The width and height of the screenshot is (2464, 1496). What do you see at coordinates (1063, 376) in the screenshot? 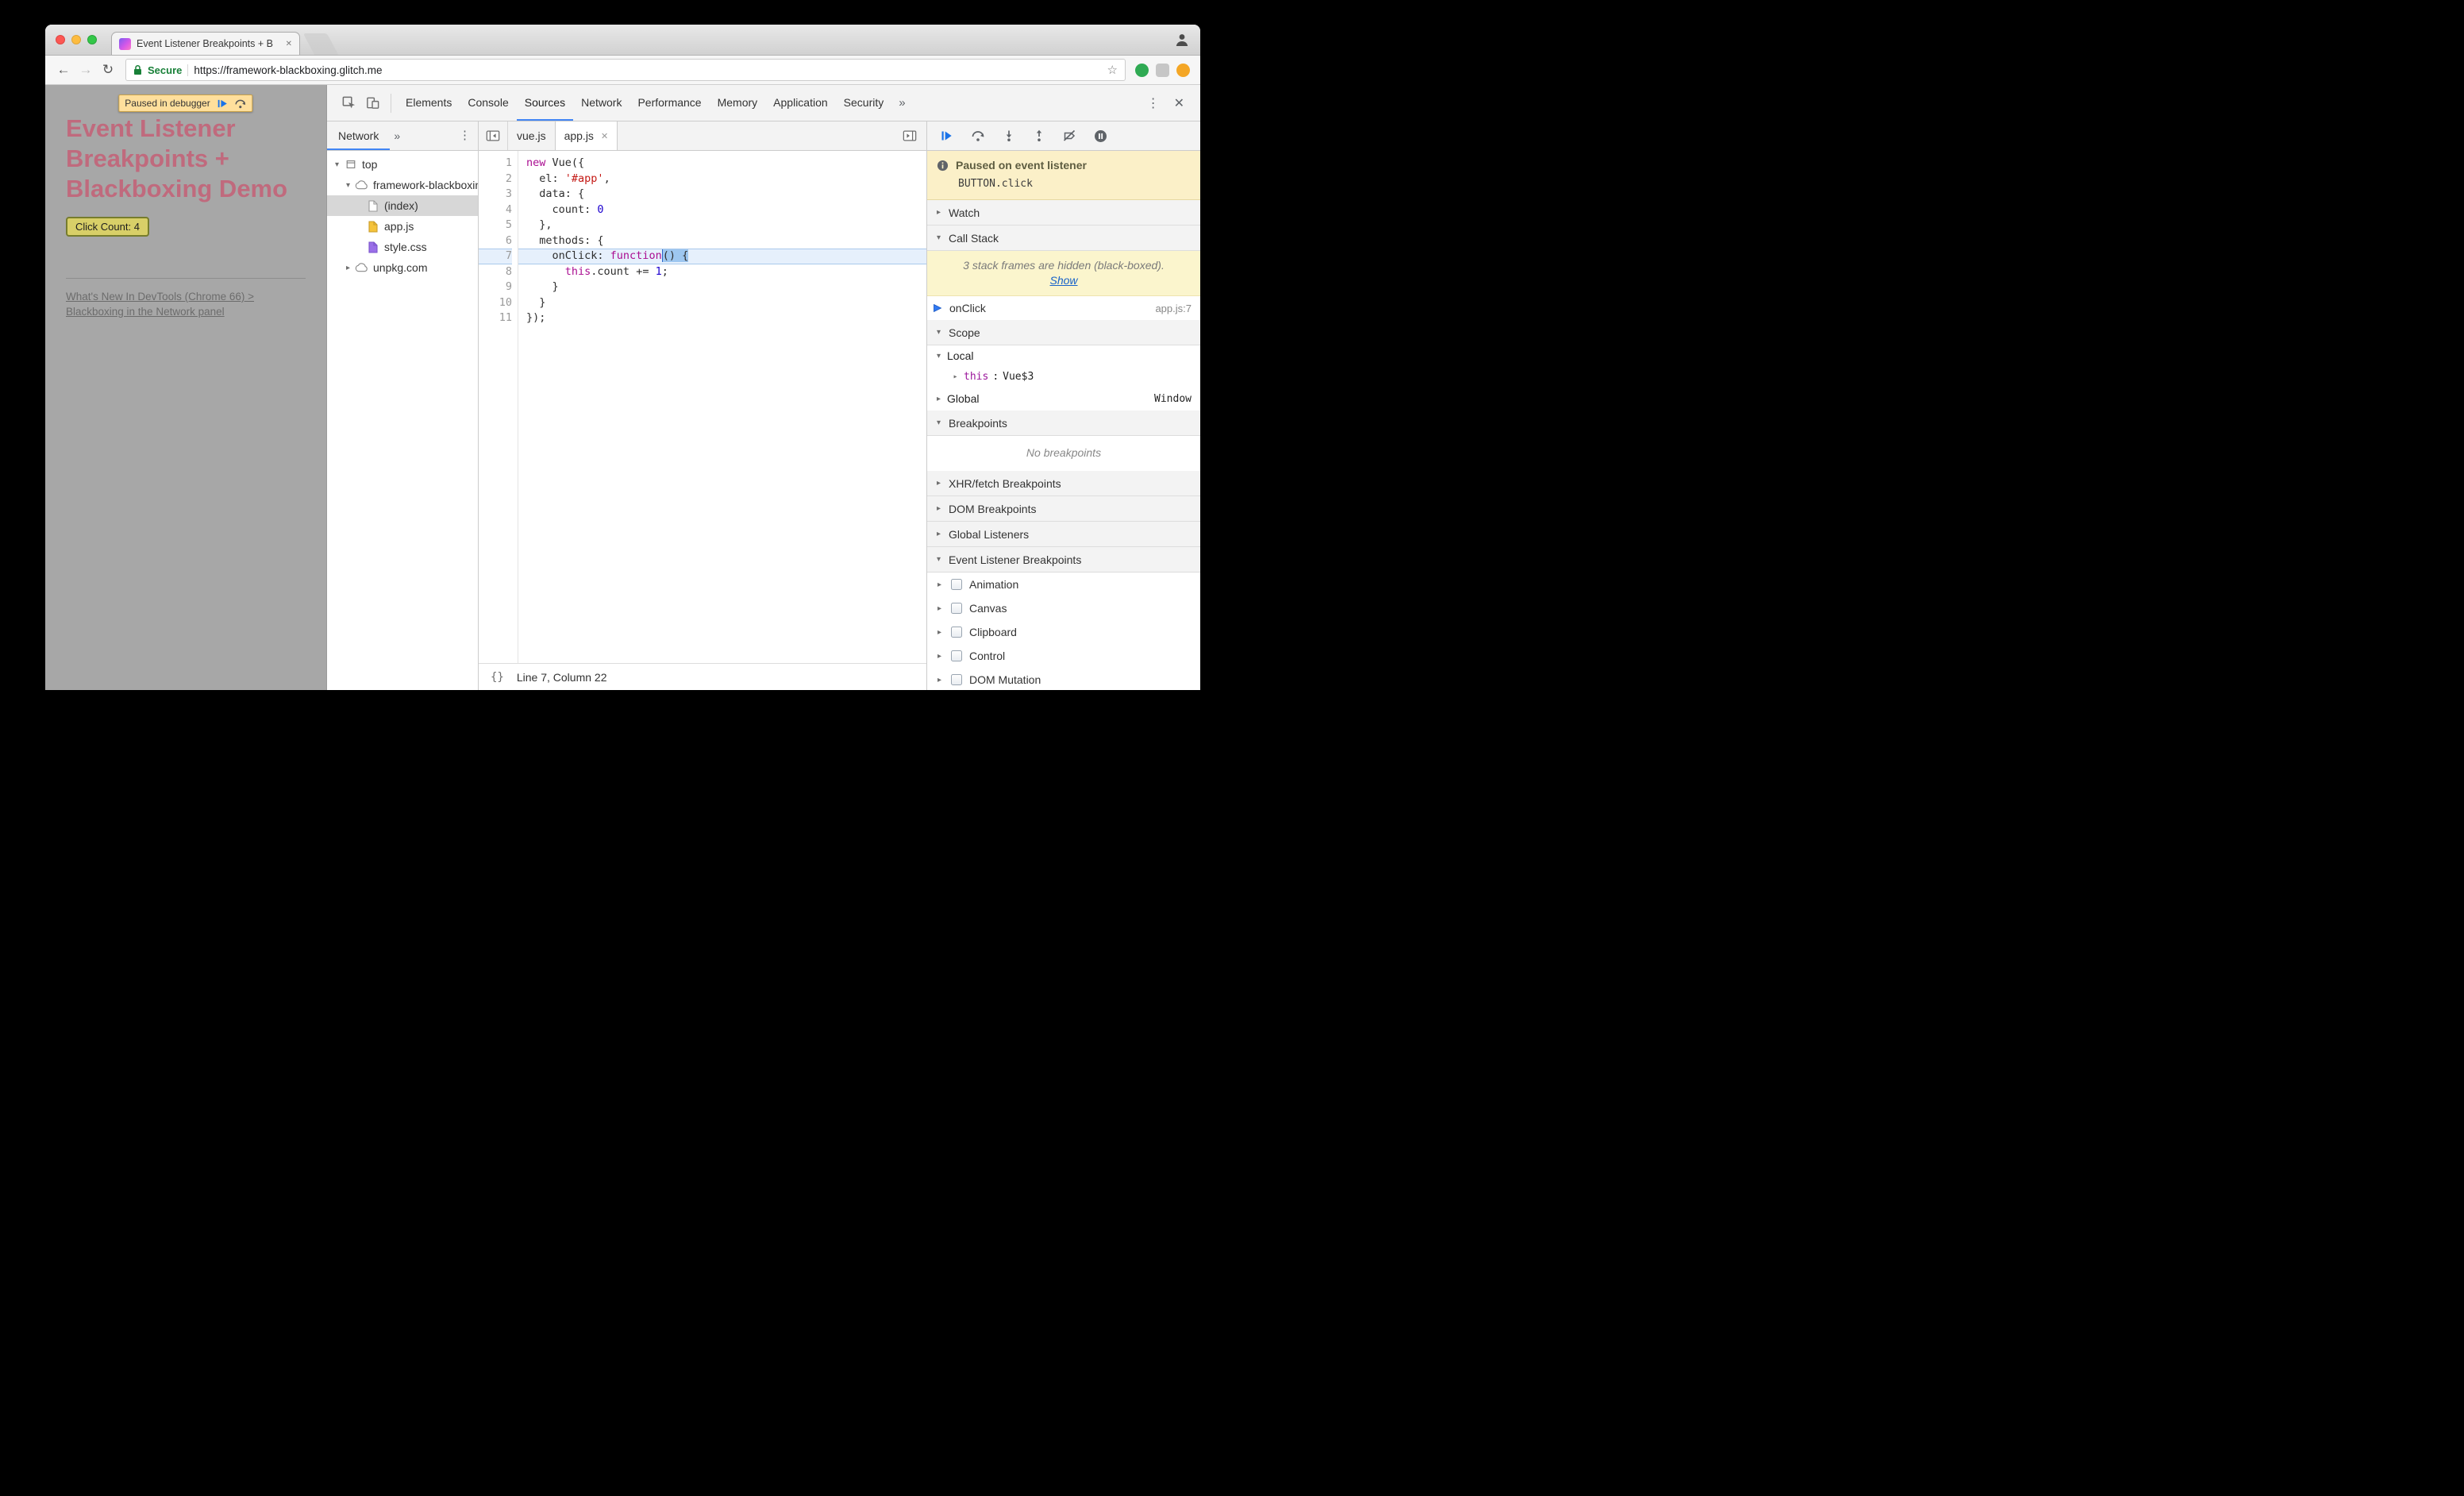
I see `scope-this-row: ▸ this: Vue$3` at bounding box center [1063, 376].